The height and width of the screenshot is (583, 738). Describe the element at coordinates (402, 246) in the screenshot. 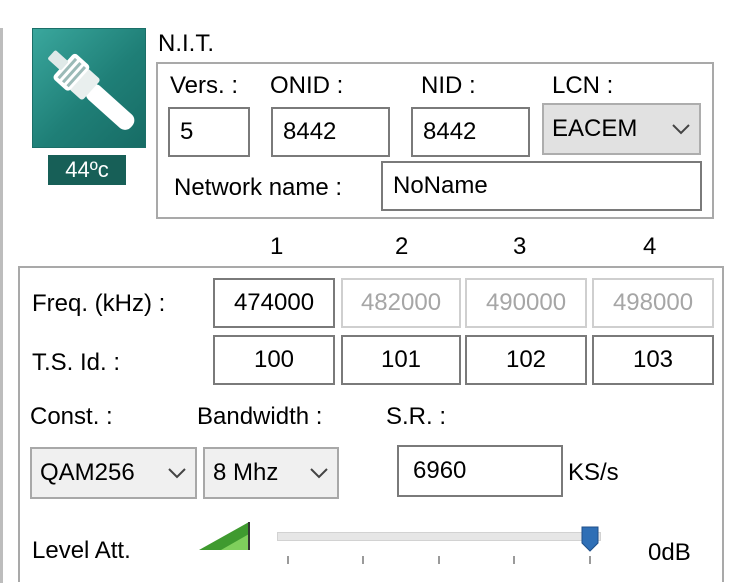

I see `column-header-2: 2` at that location.